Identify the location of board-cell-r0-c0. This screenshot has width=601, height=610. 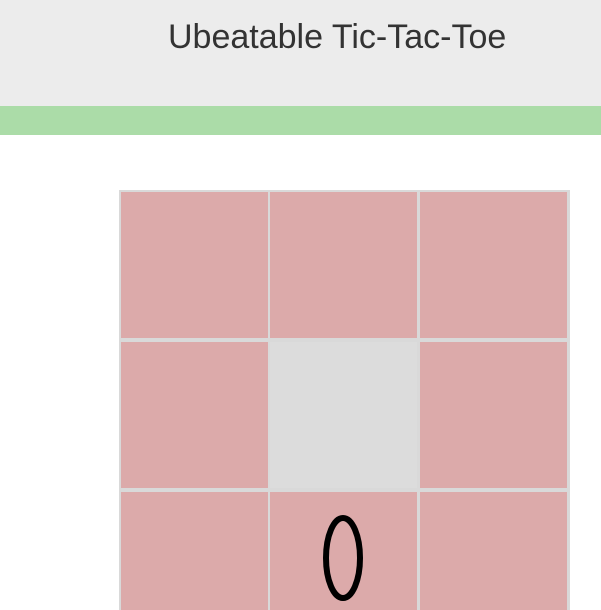
(194, 265).